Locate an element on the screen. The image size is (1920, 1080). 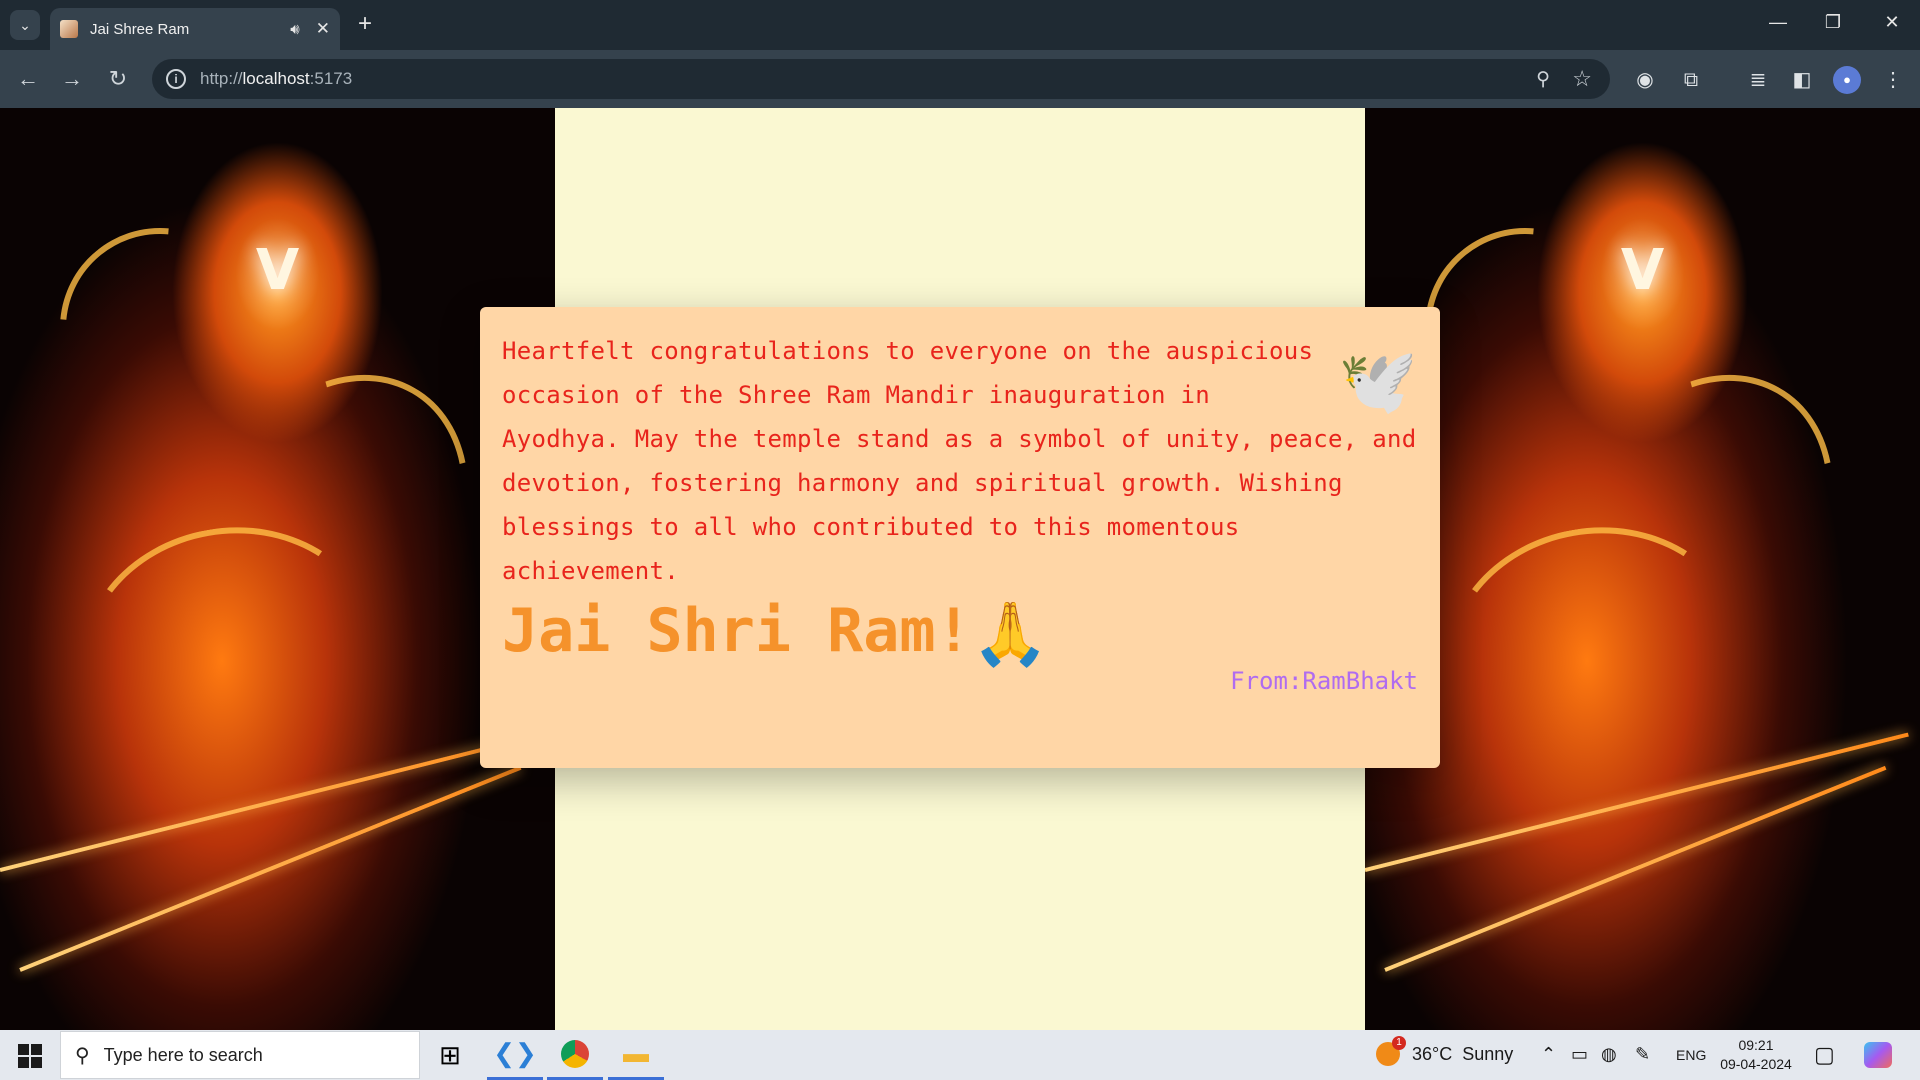
dove-emoji: 🕊️ is located at coordinates (1378, 382).